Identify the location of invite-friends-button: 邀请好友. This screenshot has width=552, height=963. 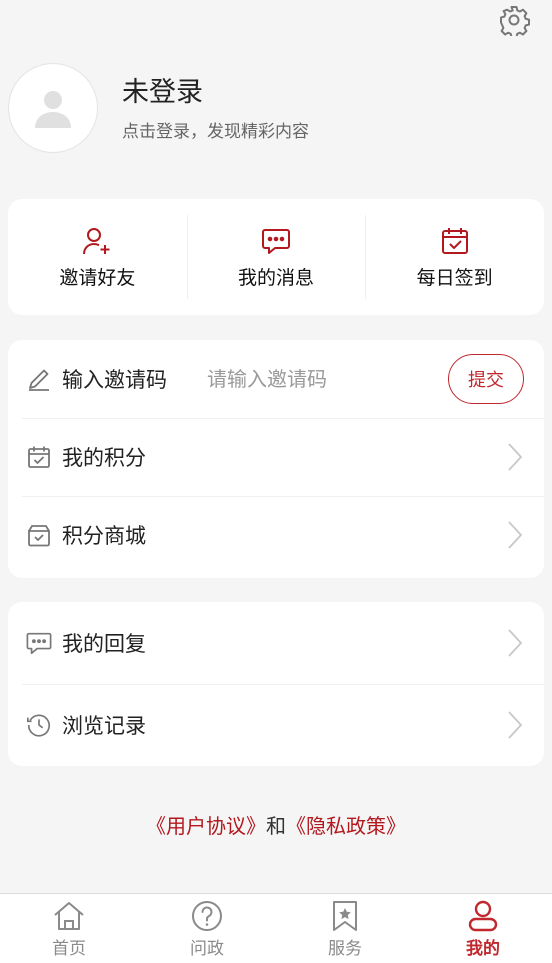
(97, 257).